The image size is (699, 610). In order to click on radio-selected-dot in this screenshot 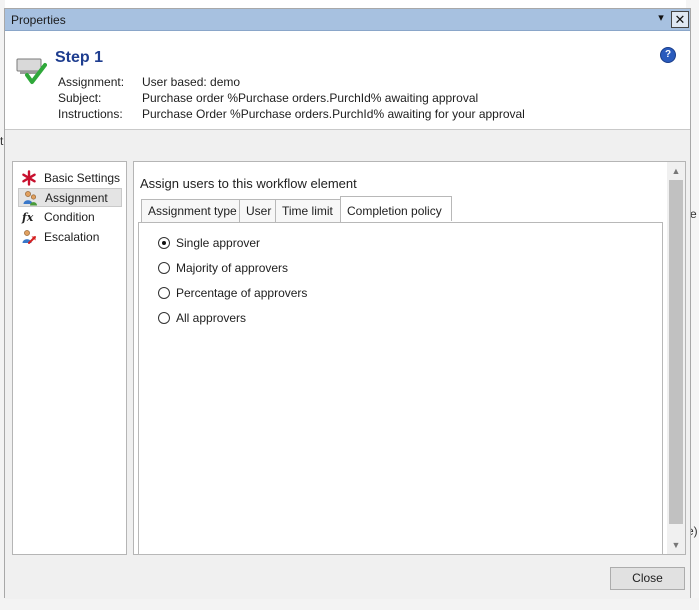, I will do `click(164, 243)`.